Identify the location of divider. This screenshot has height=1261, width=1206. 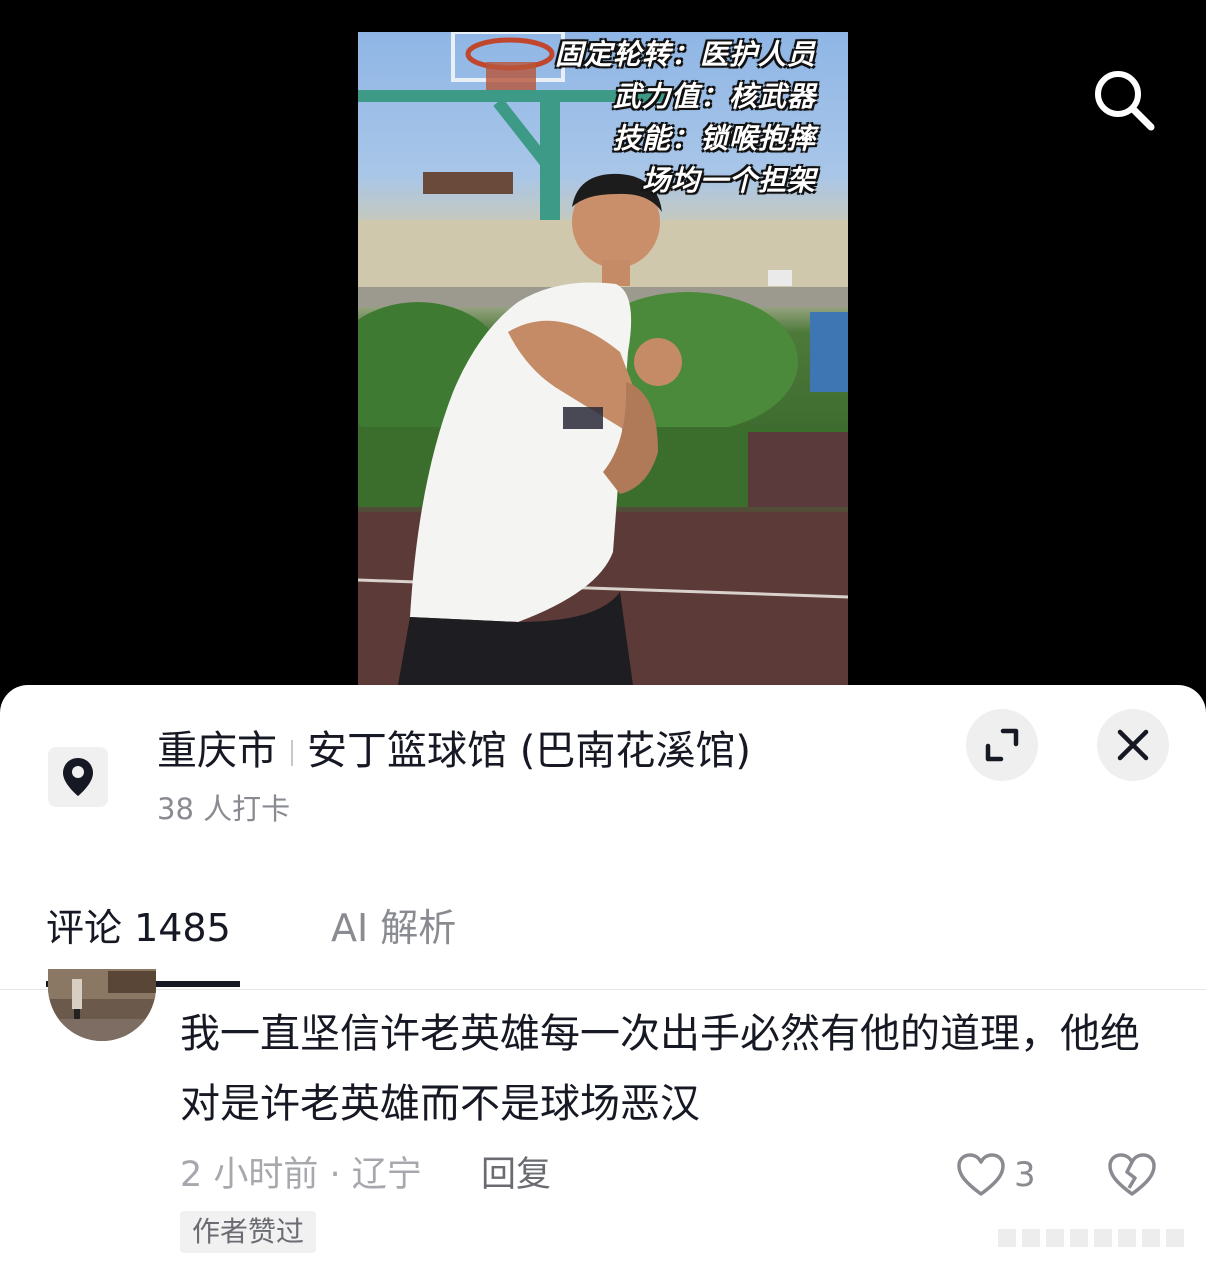
(292, 753).